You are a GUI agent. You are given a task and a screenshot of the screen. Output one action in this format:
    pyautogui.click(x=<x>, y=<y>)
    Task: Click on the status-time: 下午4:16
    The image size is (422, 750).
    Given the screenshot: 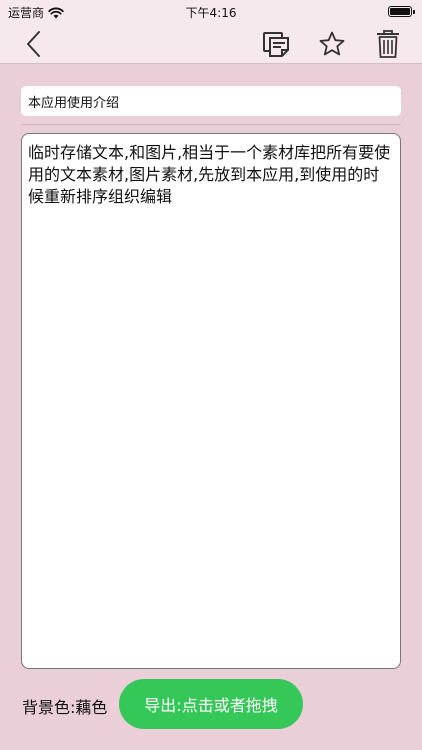 What is the action you would take?
    pyautogui.click(x=211, y=13)
    